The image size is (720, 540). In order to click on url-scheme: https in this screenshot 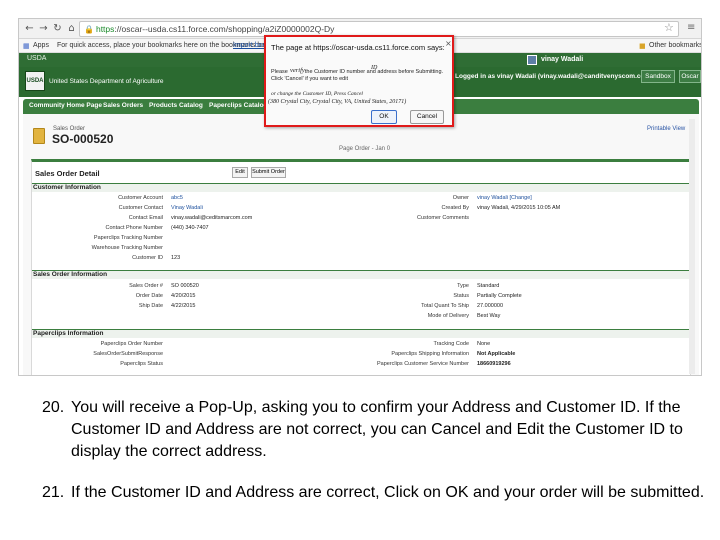, I will do `click(105, 29)`.